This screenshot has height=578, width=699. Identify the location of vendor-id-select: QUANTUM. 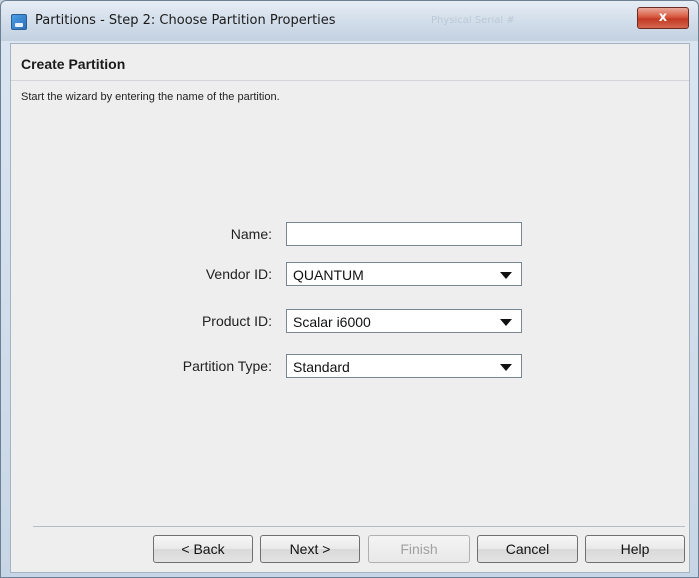
(404, 274).